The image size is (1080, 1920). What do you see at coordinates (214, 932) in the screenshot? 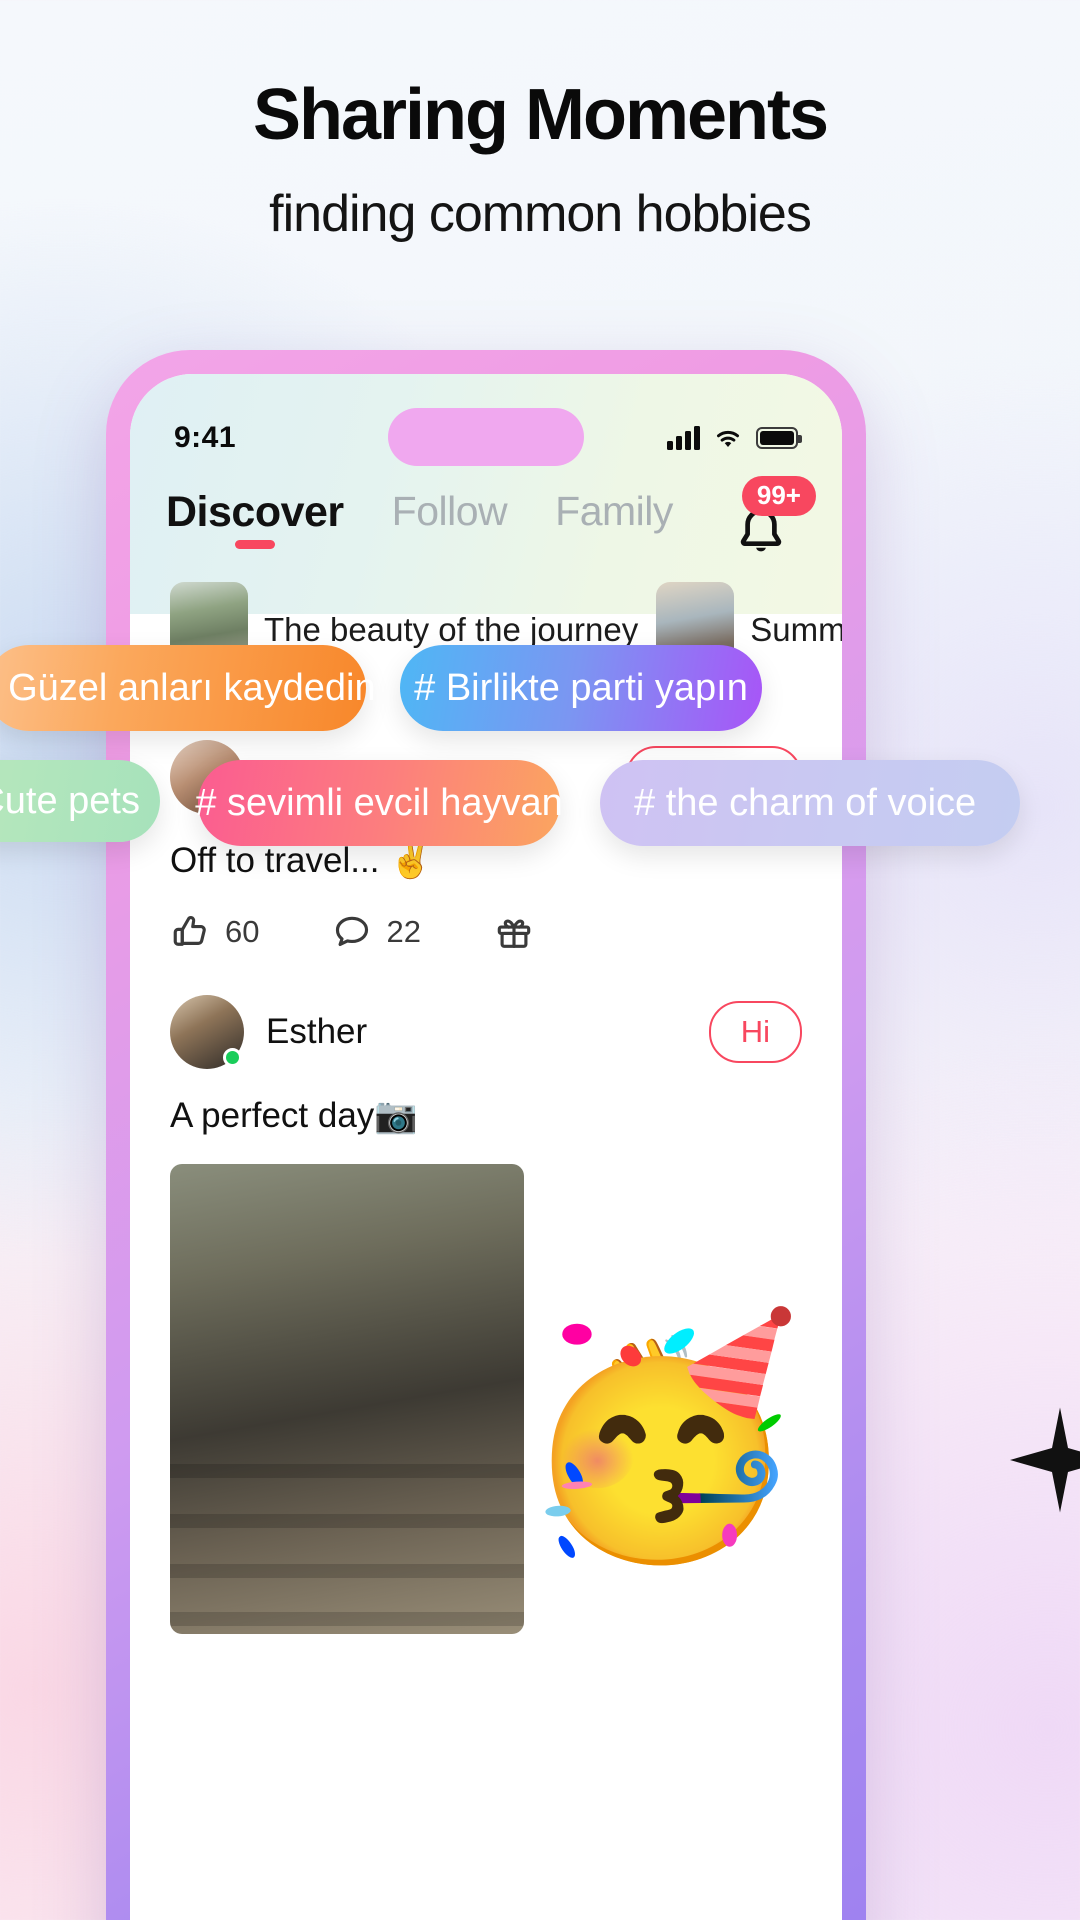
I see `like-button: 60` at bounding box center [214, 932].